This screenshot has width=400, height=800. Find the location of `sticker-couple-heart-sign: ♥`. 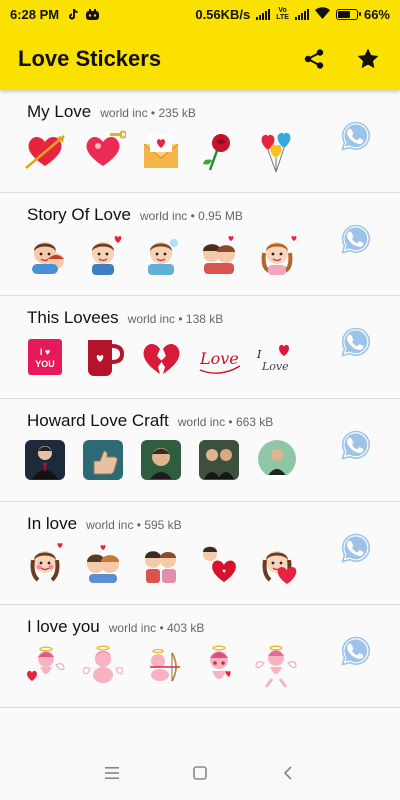

sticker-couple-heart-sign: ♥ is located at coordinates (219, 563).